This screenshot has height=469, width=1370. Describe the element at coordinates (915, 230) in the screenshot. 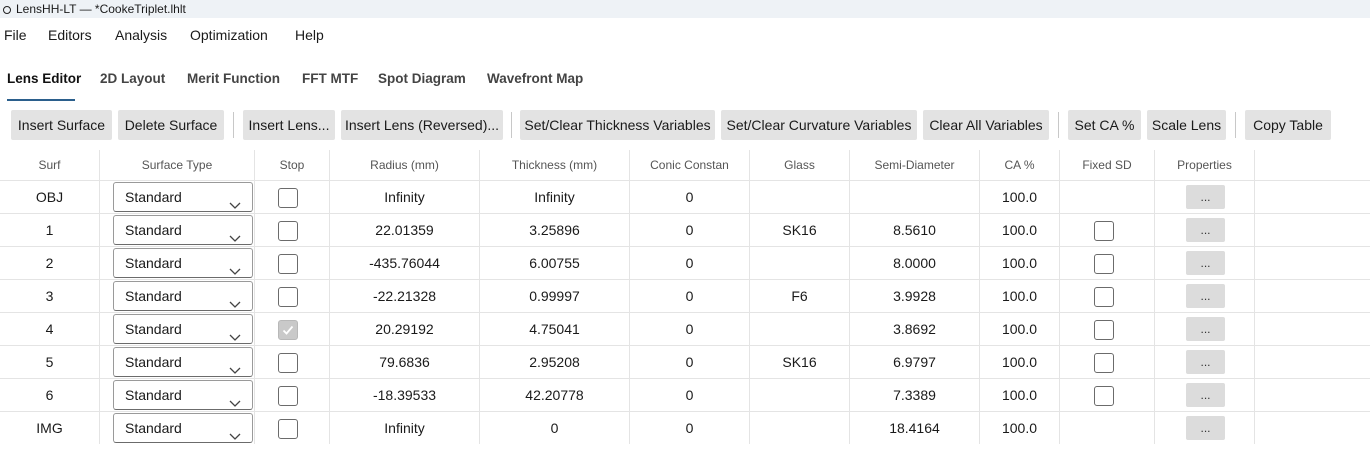

I see `semi-diameter-cell: 8.5610` at that location.